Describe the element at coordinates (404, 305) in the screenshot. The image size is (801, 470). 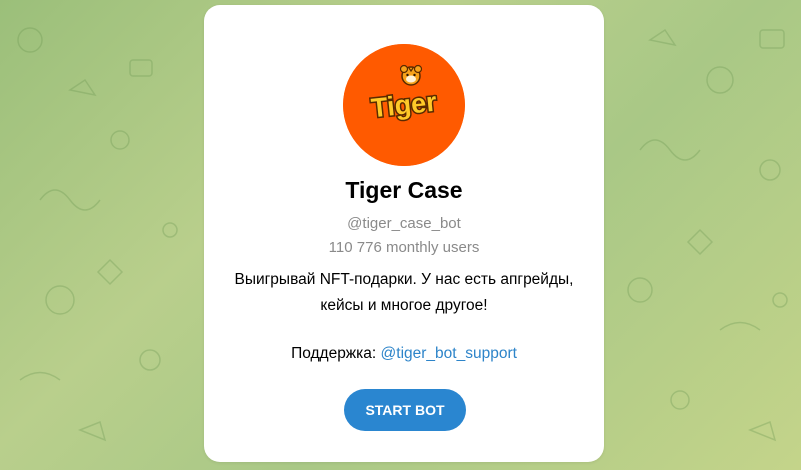
I see `description-line: кейсы и многое другое!` at that location.